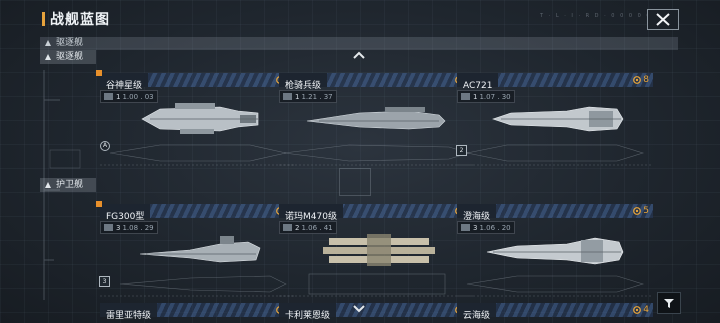 The width and height of the screenshot is (720, 323). What do you see at coordinates (377, 313) in the screenshot?
I see `ship-card: 卡利莱恩级 4` at bounding box center [377, 313].